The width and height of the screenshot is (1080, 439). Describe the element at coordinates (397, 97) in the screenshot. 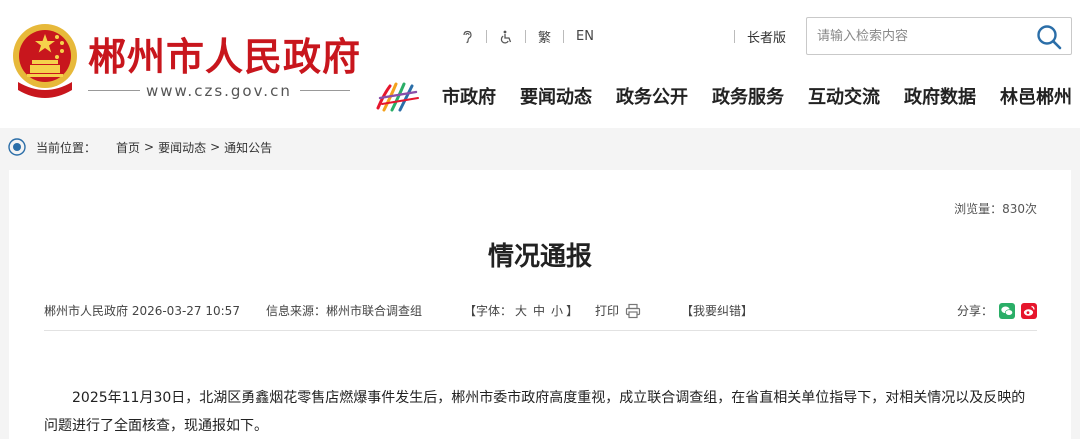

I see `city-logo-icon` at that location.